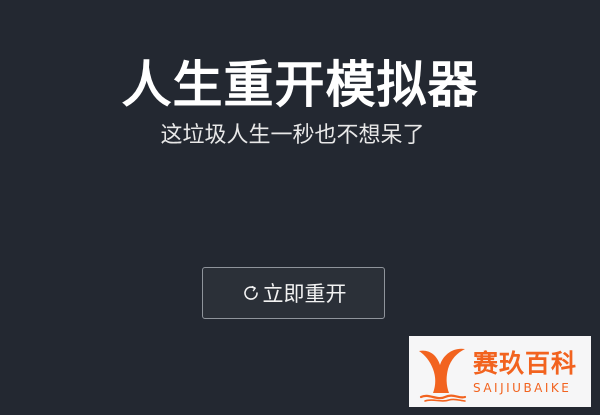 The height and width of the screenshot is (415, 600). I want to click on watermark-name-en: SAIJIUBAIKE, so click(522, 387).